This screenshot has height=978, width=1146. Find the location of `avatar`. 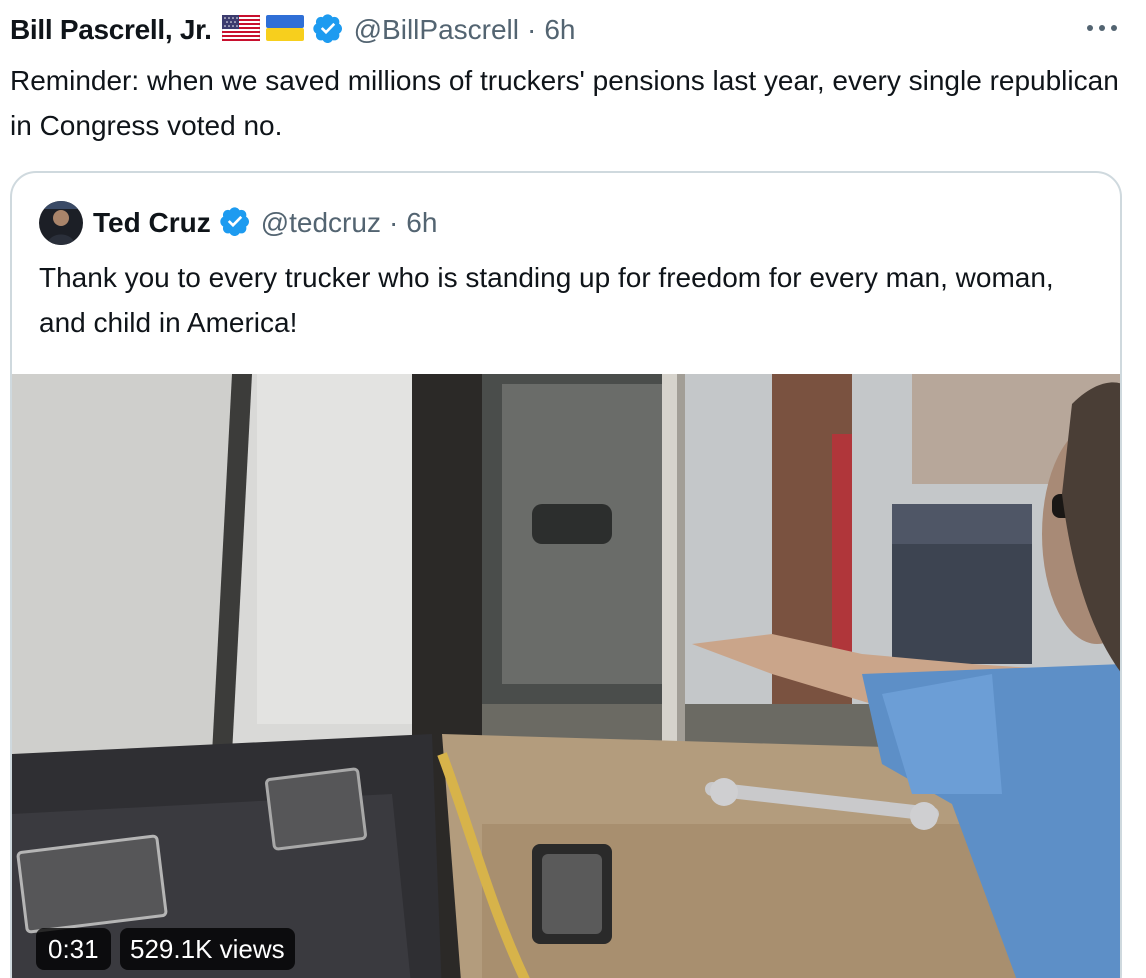

avatar is located at coordinates (61, 223).